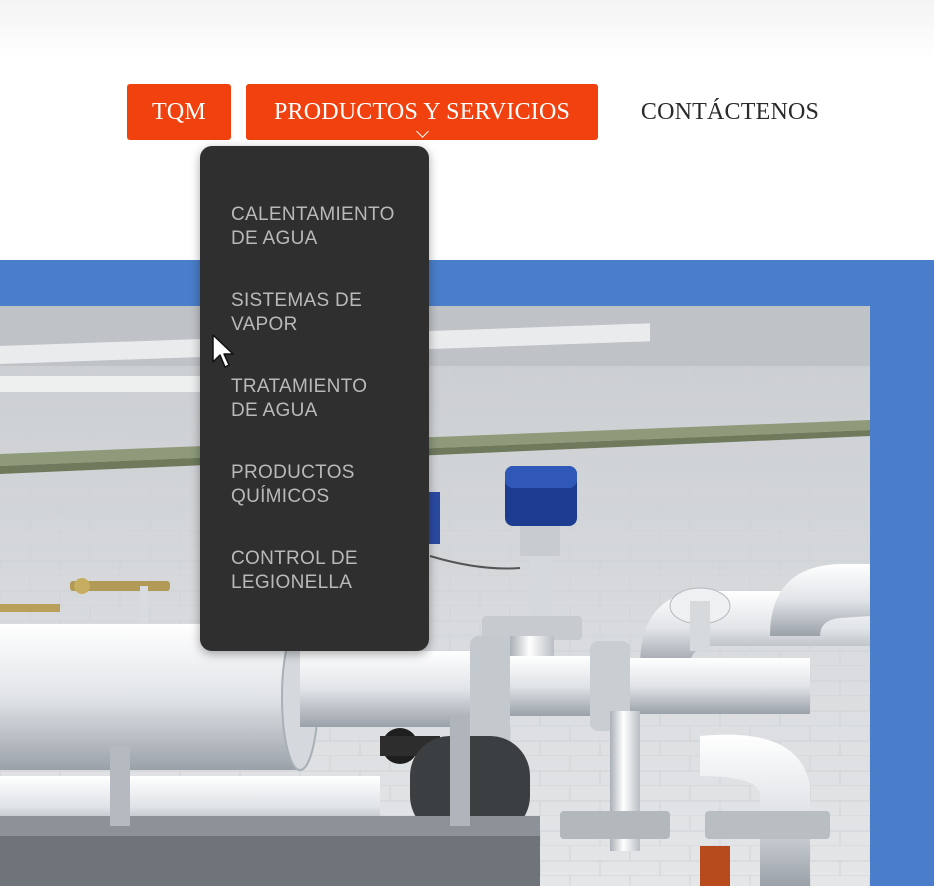 The width and height of the screenshot is (934, 886). What do you see at coordinates (326, 485) in the screenshot?
I see `dropdown-item-productos-quimicos: PRODUCTOS QUÍMICOS` at bounding box center [326, 485].